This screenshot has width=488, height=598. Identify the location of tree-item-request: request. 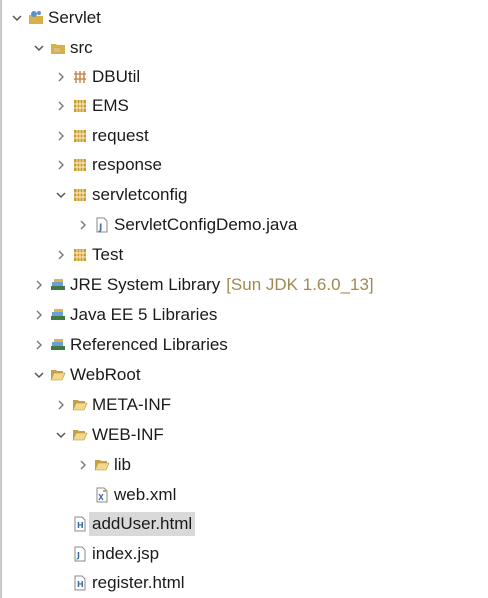
(244, 136).